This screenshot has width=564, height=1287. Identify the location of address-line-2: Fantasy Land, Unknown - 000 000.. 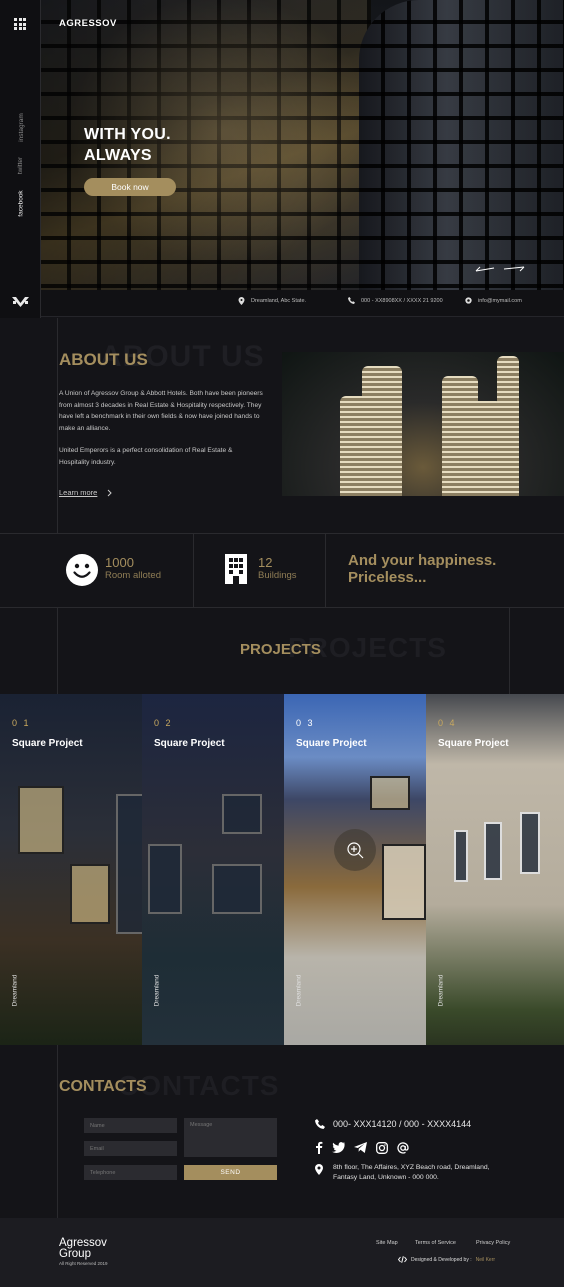
(386, 1177).